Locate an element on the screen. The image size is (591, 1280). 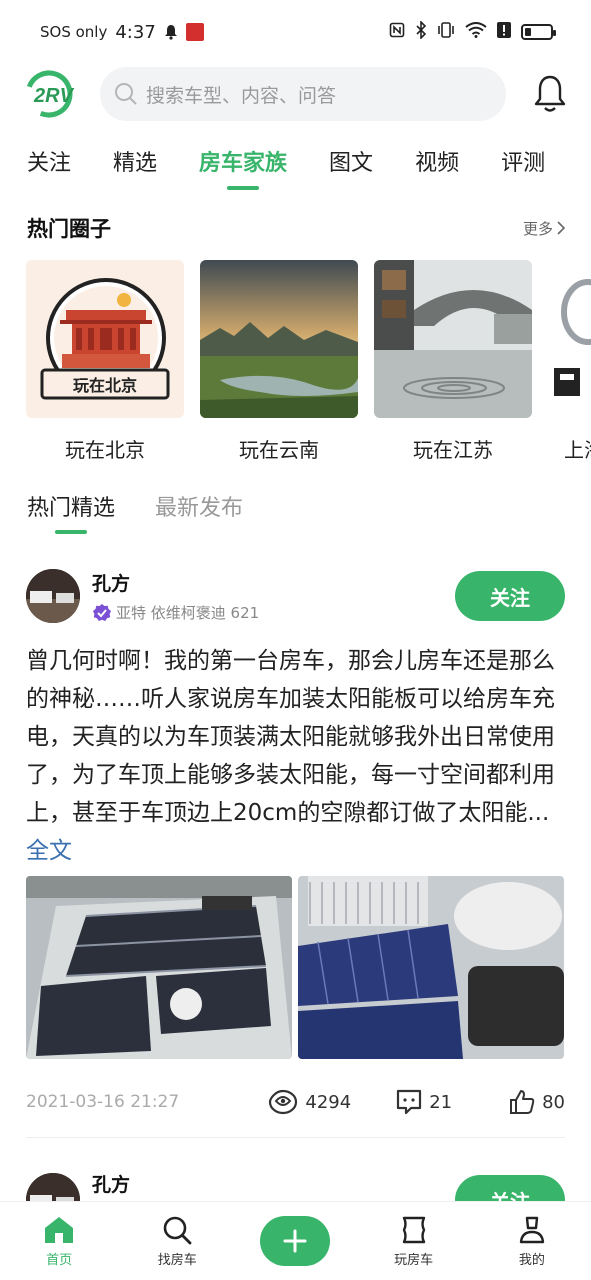
app-logo: 2RV is located at coordinates (53, 94).